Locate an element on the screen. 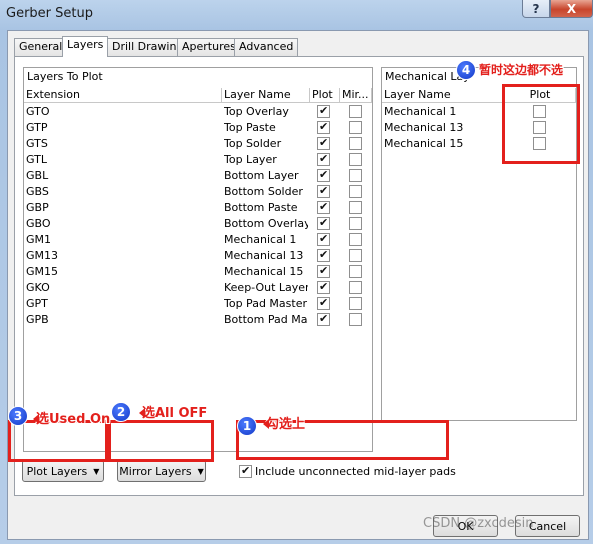 This screenshot has height=544, width=593. annotation-text-1: 勾选上 is located at coordinates (283, 422).